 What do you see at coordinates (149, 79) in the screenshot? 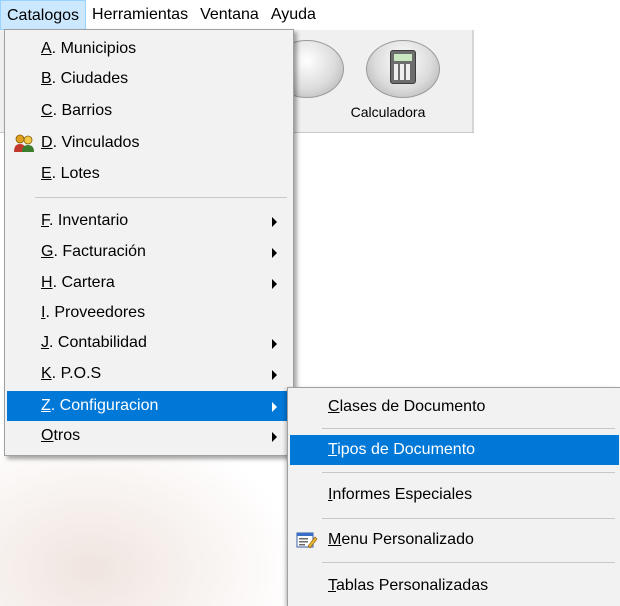
I see `menu-item-ciudades: B. Ciudades` at bounding box center [149, 79].